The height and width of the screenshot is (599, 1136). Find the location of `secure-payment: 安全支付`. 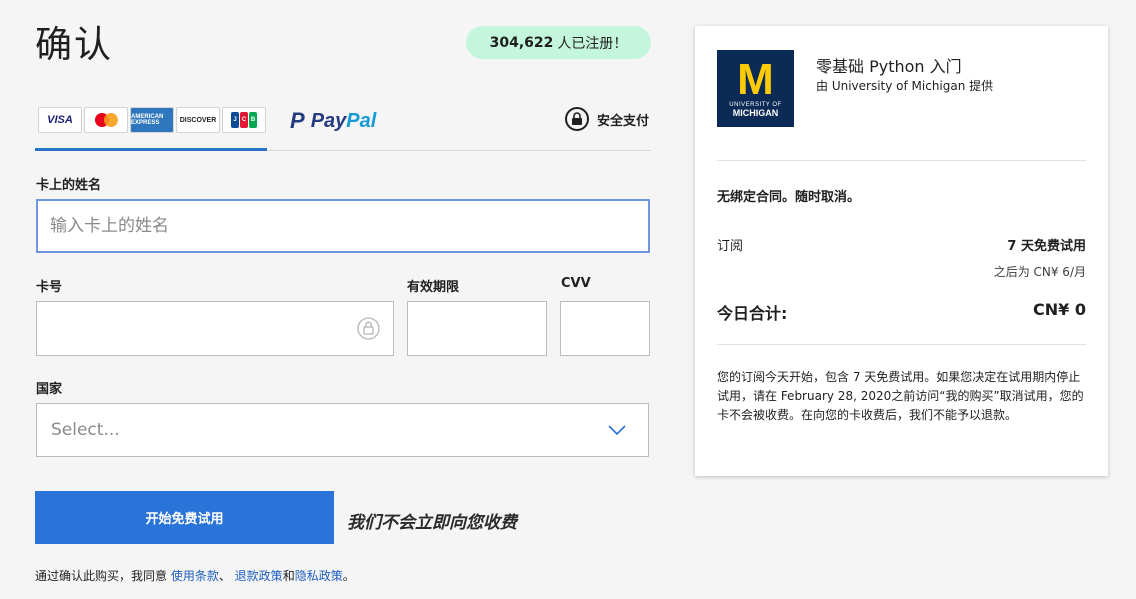

secure-payment: 安全支付 is located at coordinates (606, 119).